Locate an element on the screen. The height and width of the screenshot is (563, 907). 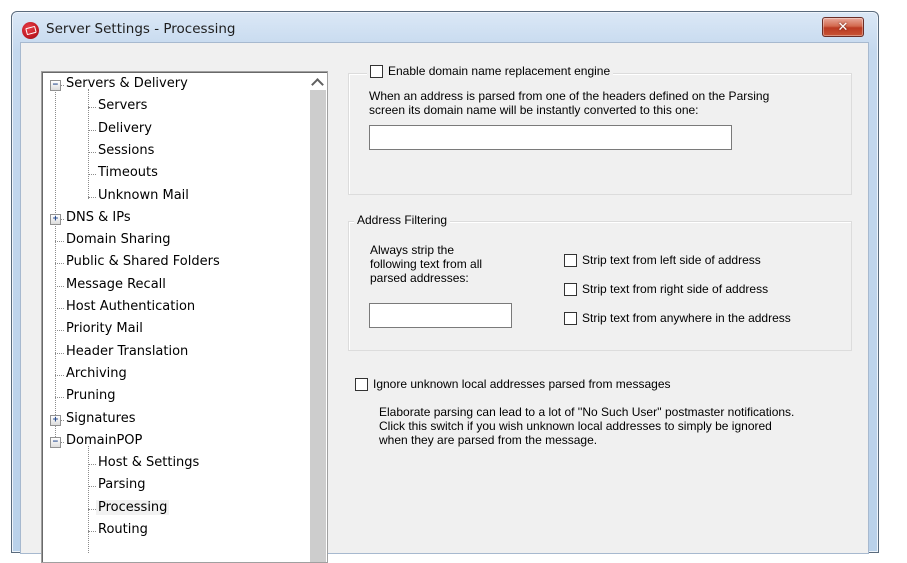
tree-item-label: Priority Mail is located at coordinates (104, 329).